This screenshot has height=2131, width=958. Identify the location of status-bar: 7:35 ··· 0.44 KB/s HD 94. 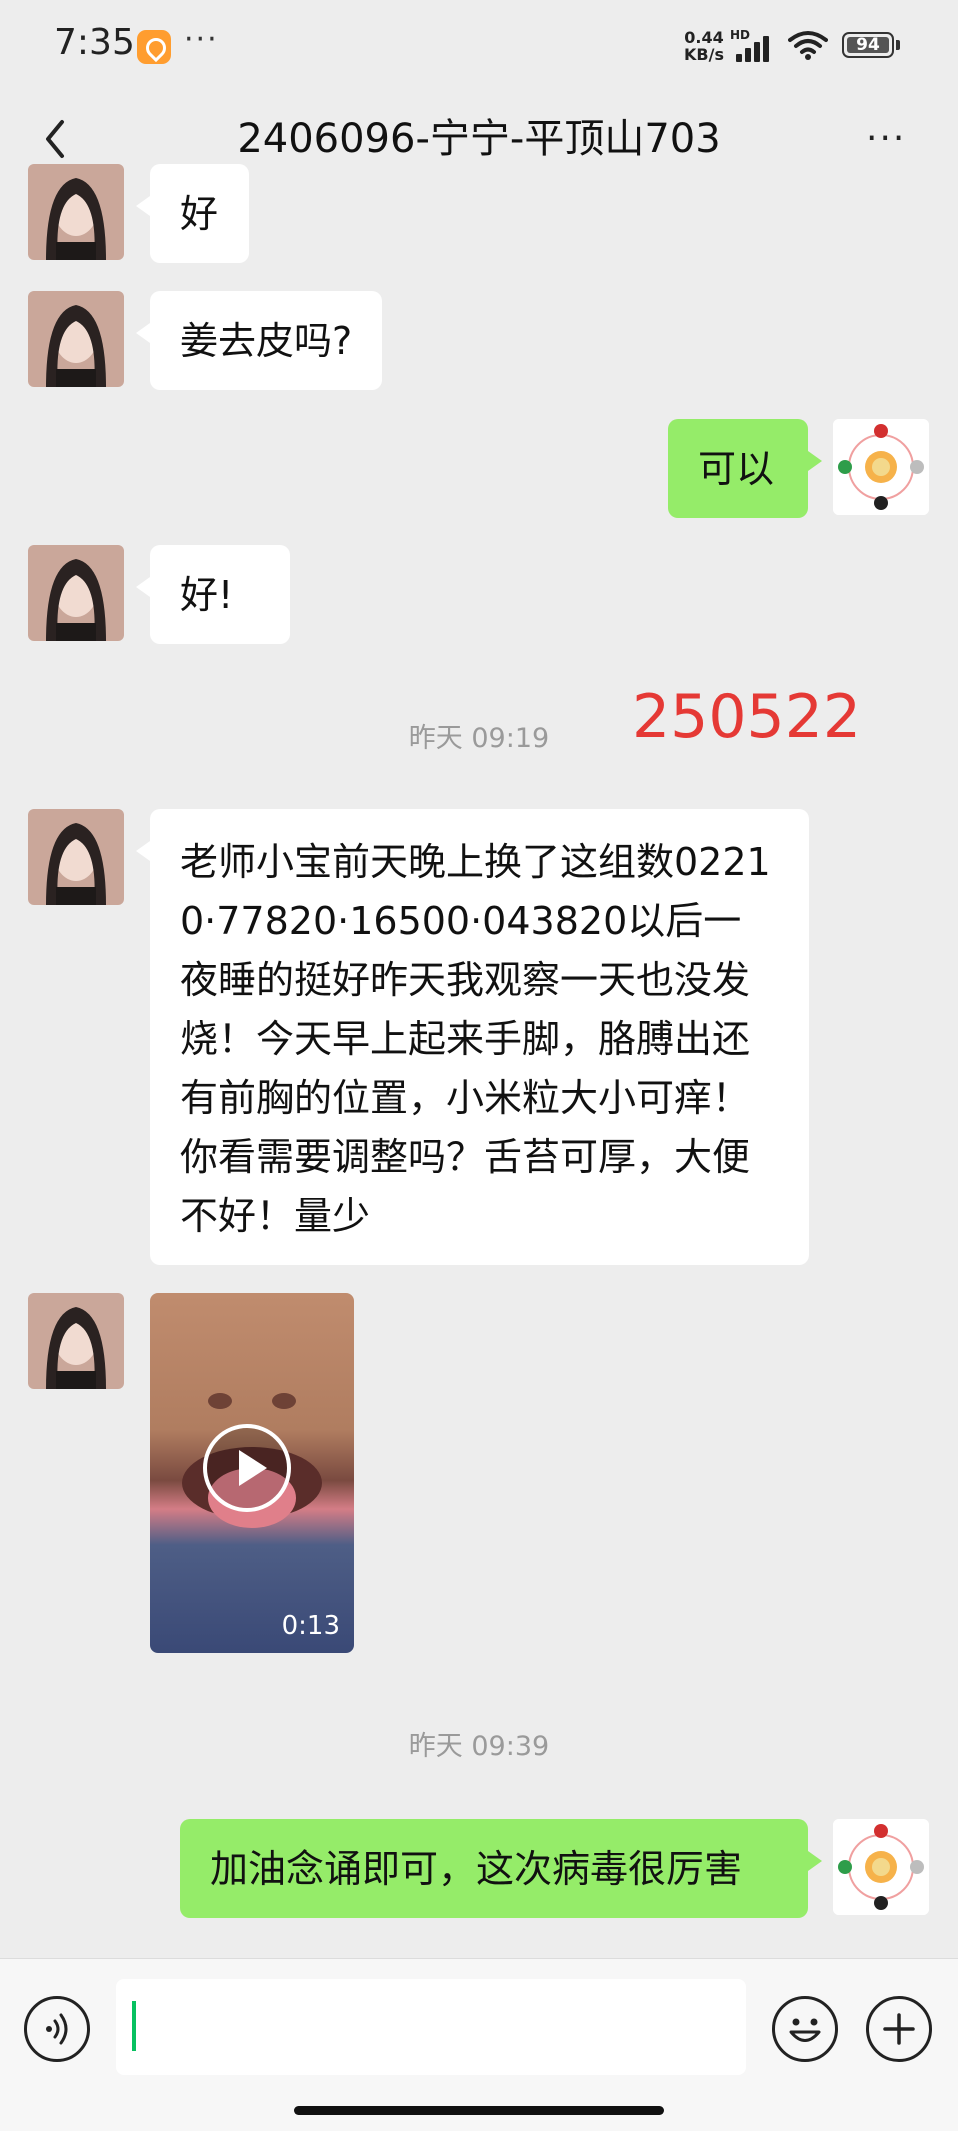
(479, 46).